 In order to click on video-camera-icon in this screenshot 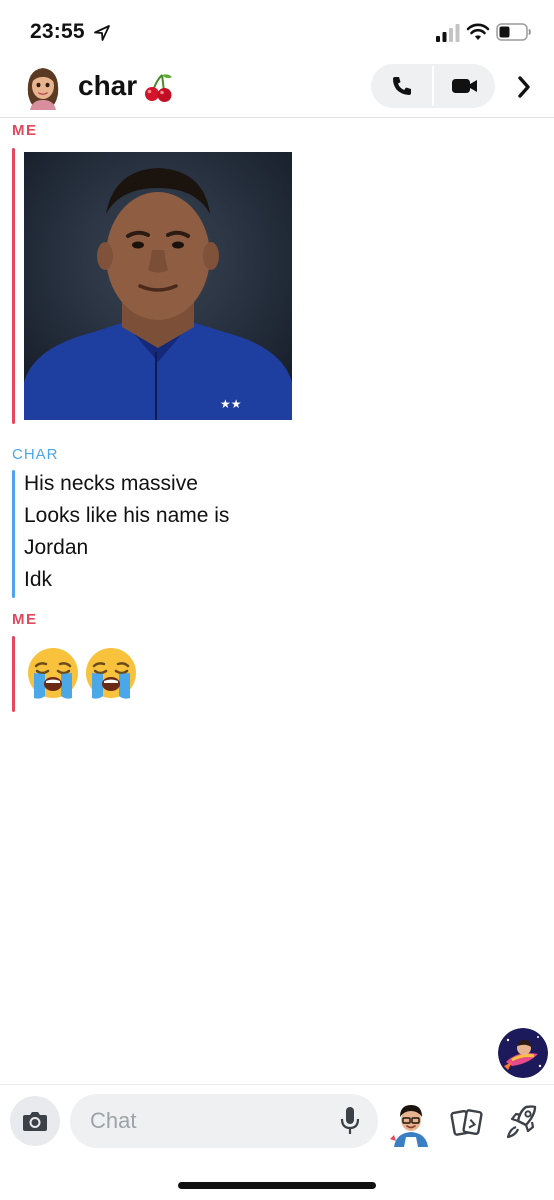, I will do `click(464, 86)`.